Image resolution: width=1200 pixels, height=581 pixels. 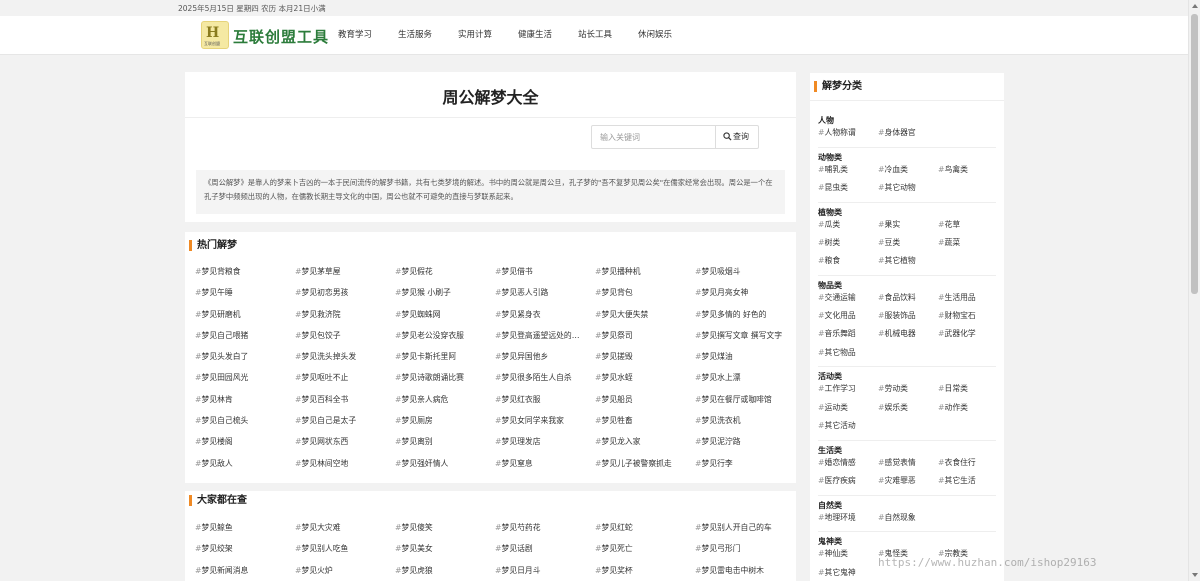 What do you see at coordinates (848, 264) in the screenshot?
I see `category-link: #粮食` at bounding box center [848, 264].